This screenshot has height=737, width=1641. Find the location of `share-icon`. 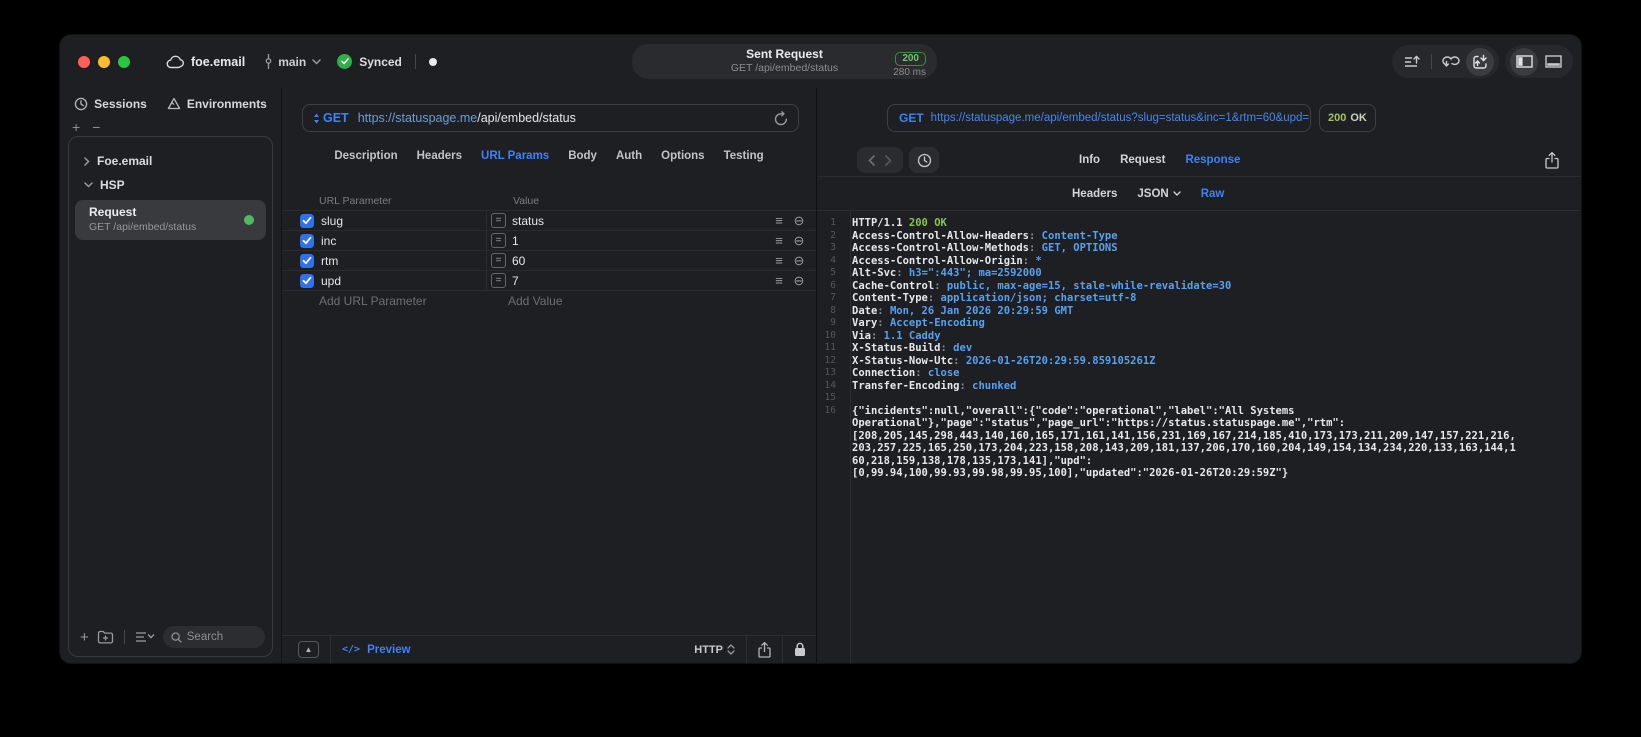

share-icon is located at coordinates (764, 649).